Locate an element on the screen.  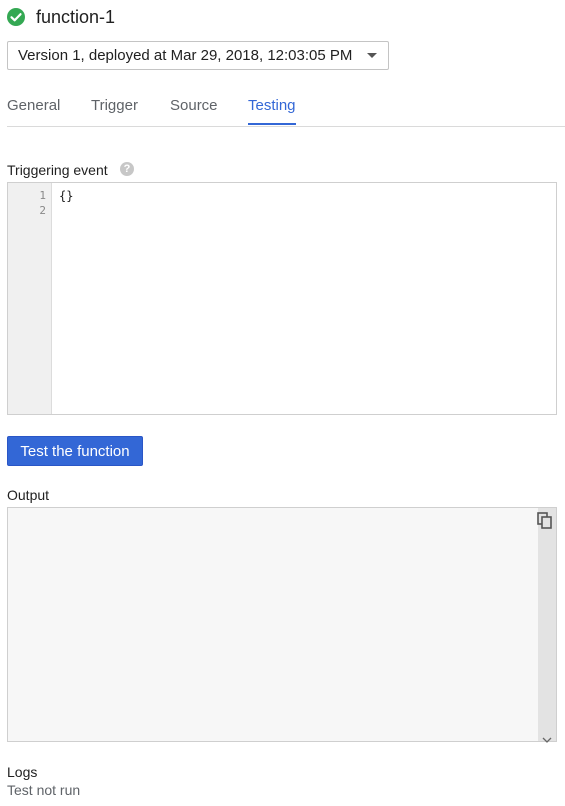
tab-source-label: Source is located at coordinates (194, 105).